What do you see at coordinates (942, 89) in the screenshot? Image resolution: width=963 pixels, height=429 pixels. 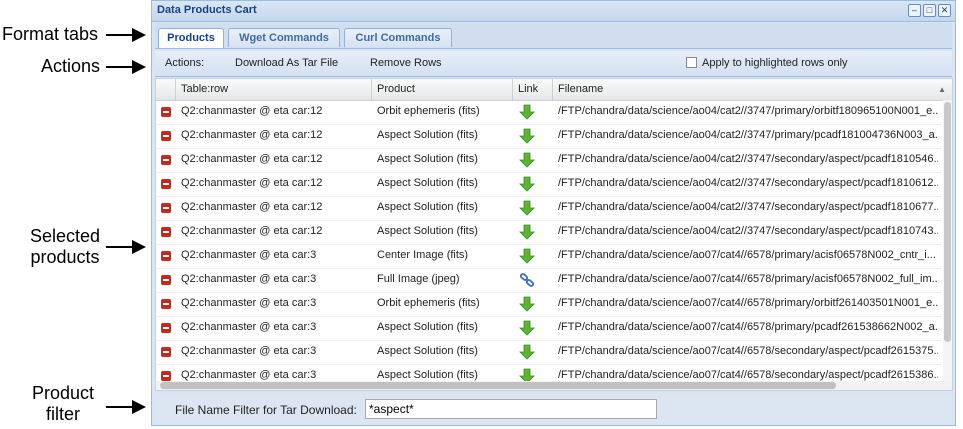 I see `sort-ascending-icon: ▲` at bounding box center [942, 89].